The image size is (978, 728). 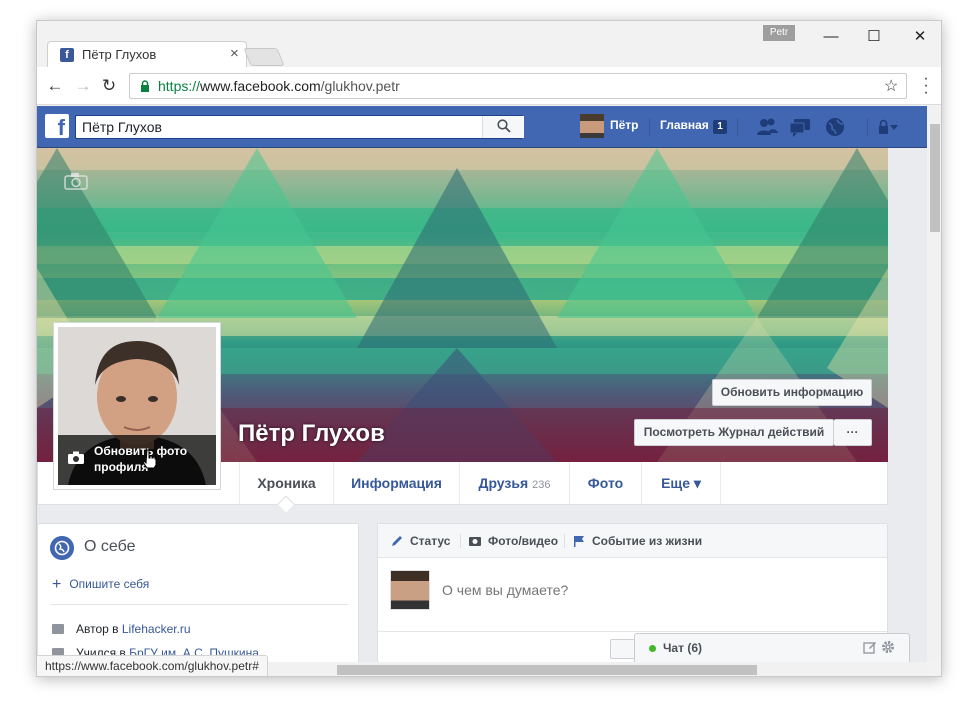 What do you see at coordinates (57, 584) in the screenshot?
I see `plus-icon: +` at bounding box center [57, 584].